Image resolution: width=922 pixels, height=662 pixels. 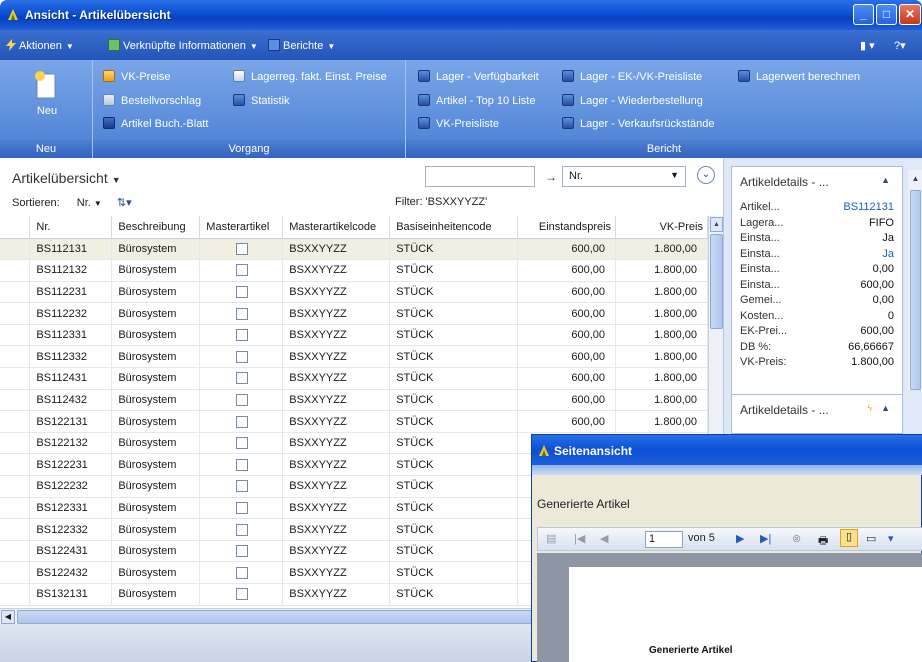 What do you see at coordinates (454, 227) in the screenshot?
I see `column-header: Basiseinheitencode` at bounding box center [454, 227].